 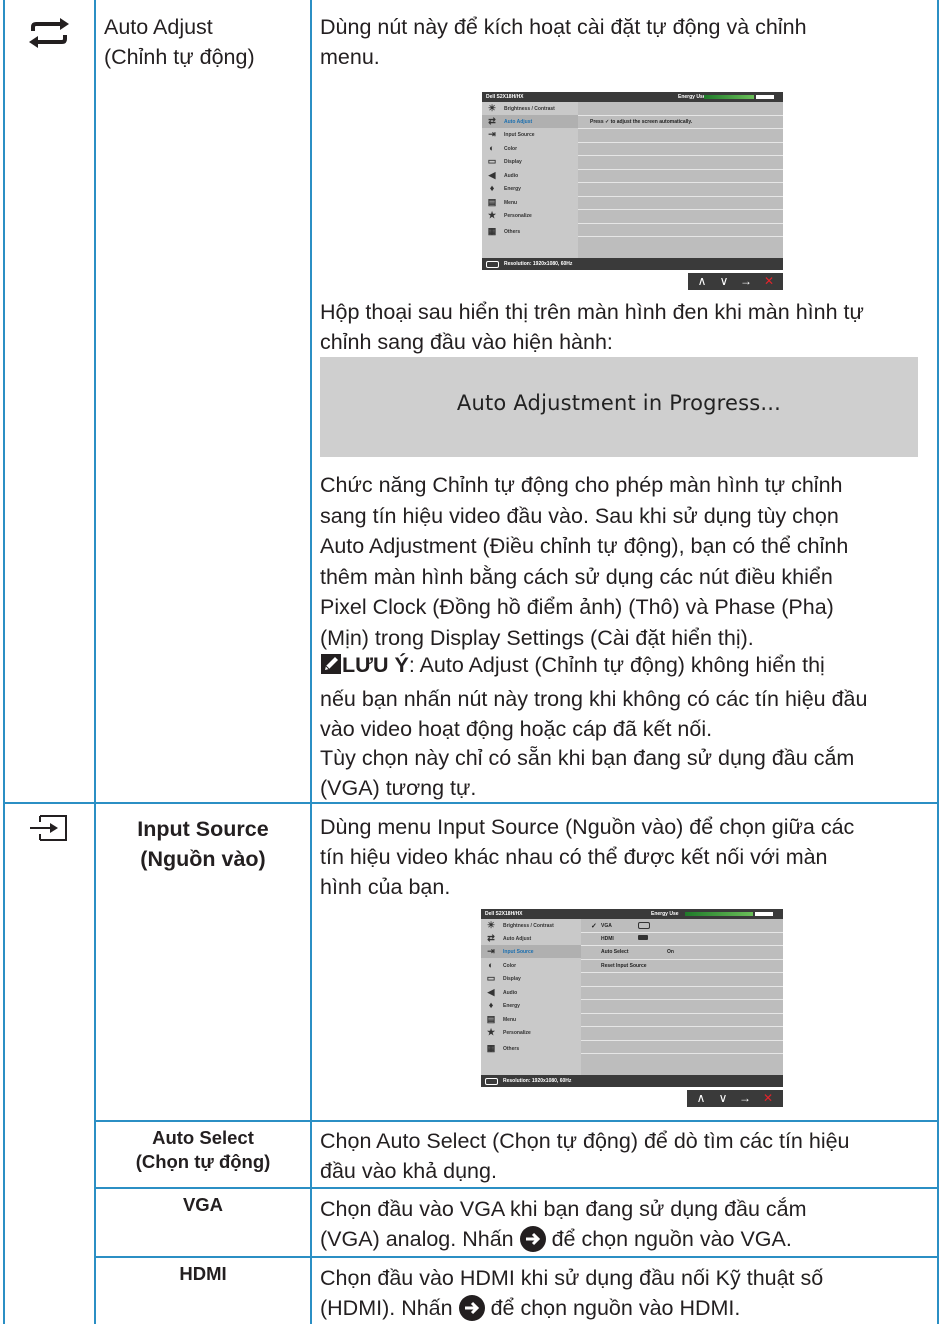 I want to click on menu-icon: ▤, so click(x=491, y=1019).